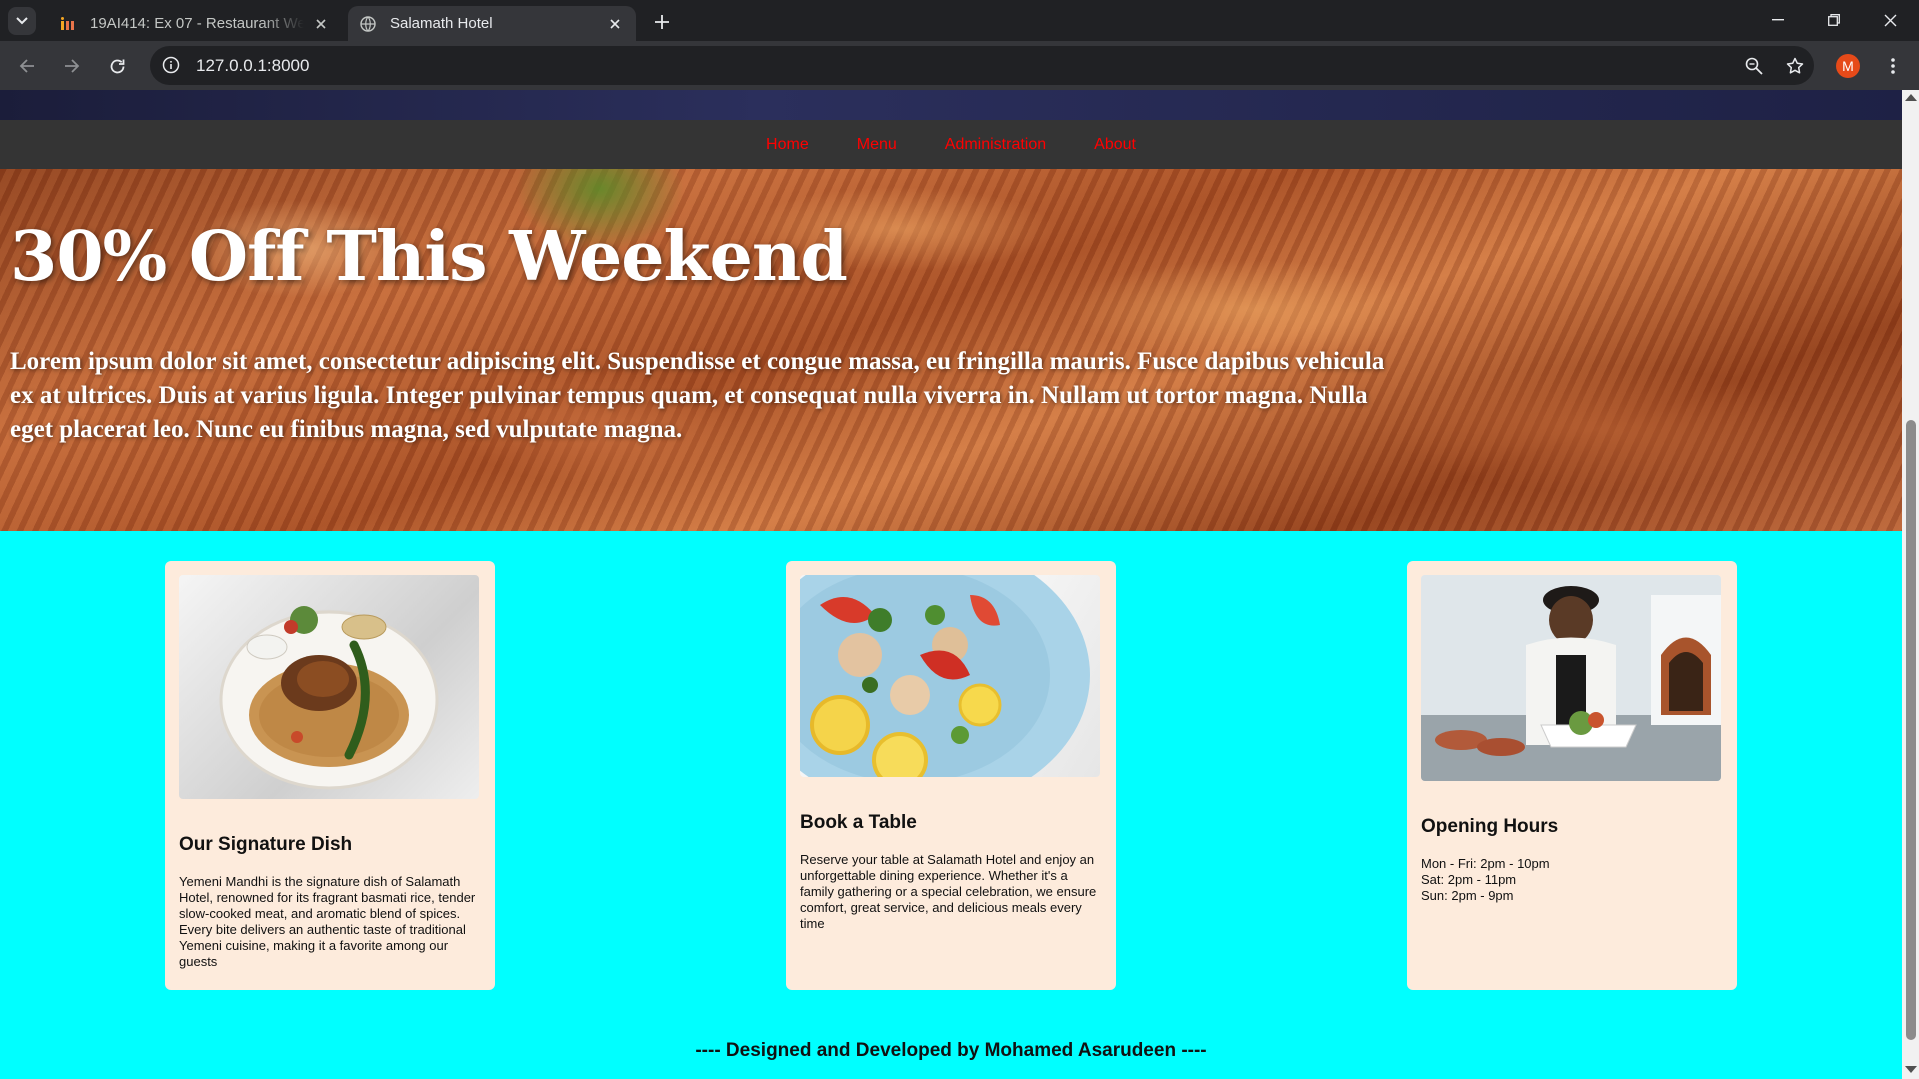 Image resolution: width=1919 pixels, height=1079 pixels. Describe the element at coordinates (787, 145) in the screenshot. I see `nav-home-link: Home` at that location.